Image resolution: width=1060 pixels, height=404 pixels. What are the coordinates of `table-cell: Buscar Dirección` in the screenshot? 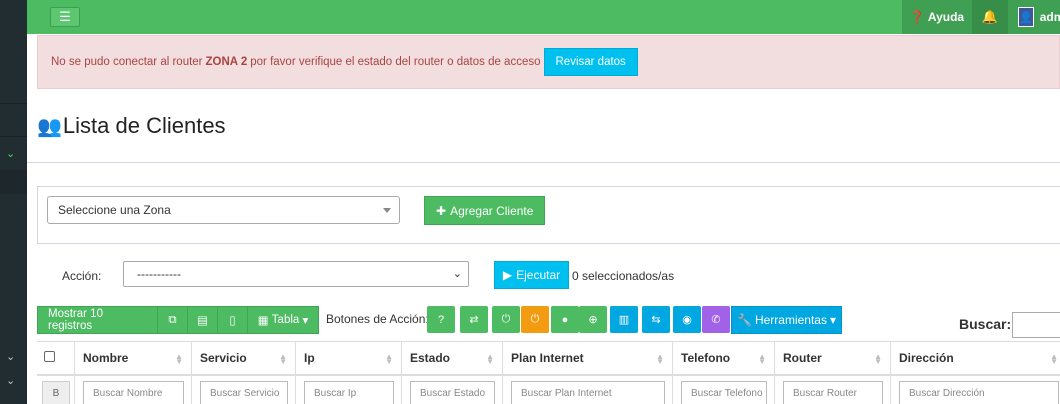 It's located at (975, 390).